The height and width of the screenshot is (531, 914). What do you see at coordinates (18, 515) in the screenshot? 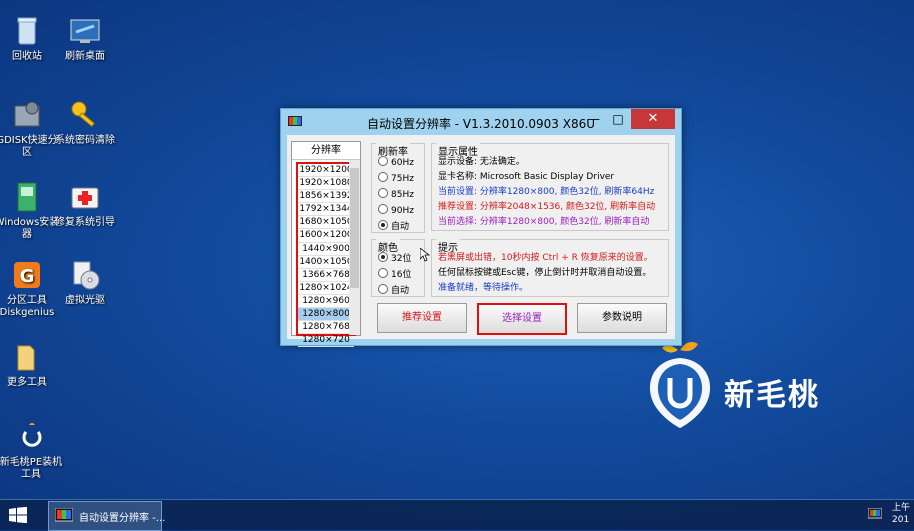
I see `windows-start-icon` at bounding box center [18, 515].